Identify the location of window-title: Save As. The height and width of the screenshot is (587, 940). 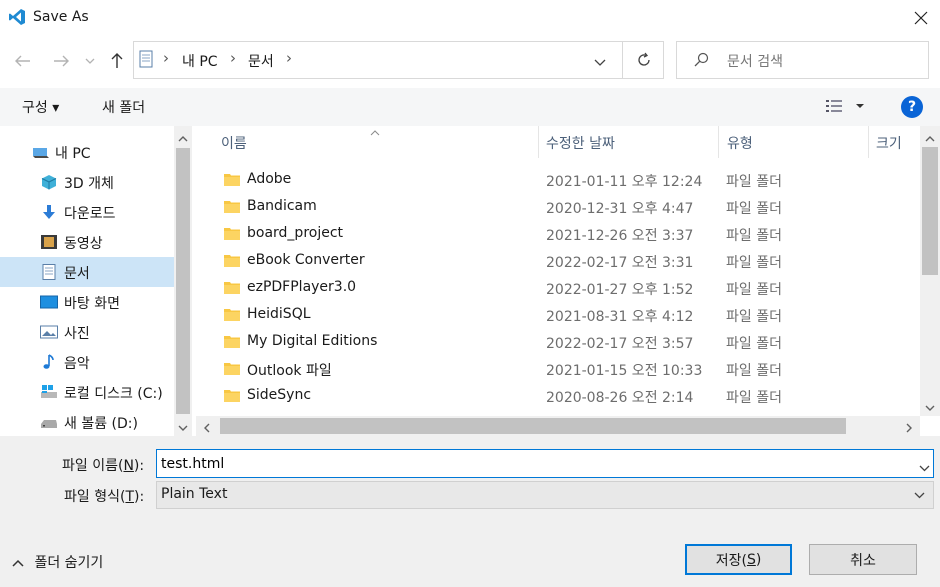
(61, 17).